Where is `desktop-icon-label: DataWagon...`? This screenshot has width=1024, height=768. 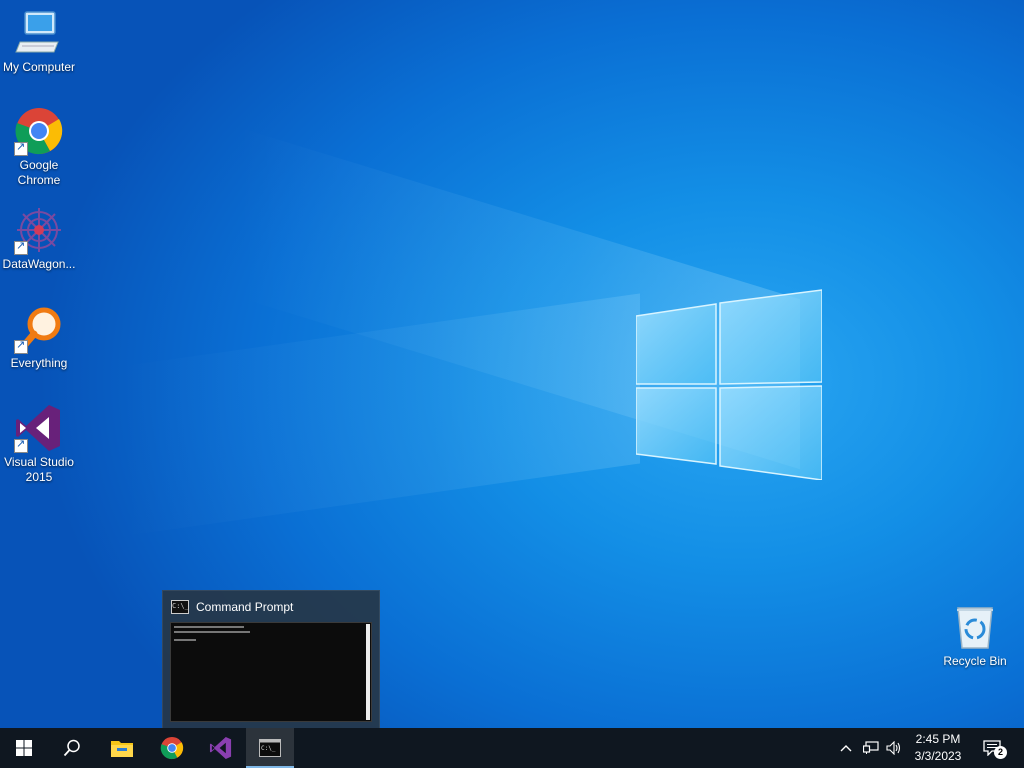 desktop-icon-label: DataWagon... is located at coordinates (39, 264).